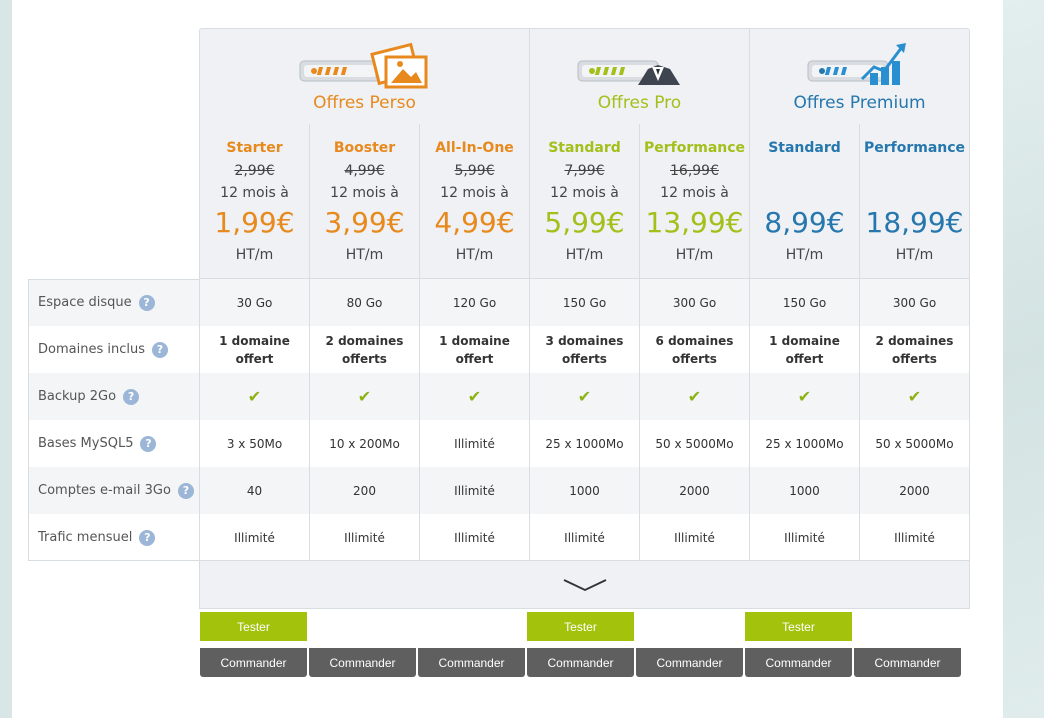  What do you see at coordinates (364, 103) in the screenshot?
I see `group-title: Offres Perso` at bounding box center [364, 103].